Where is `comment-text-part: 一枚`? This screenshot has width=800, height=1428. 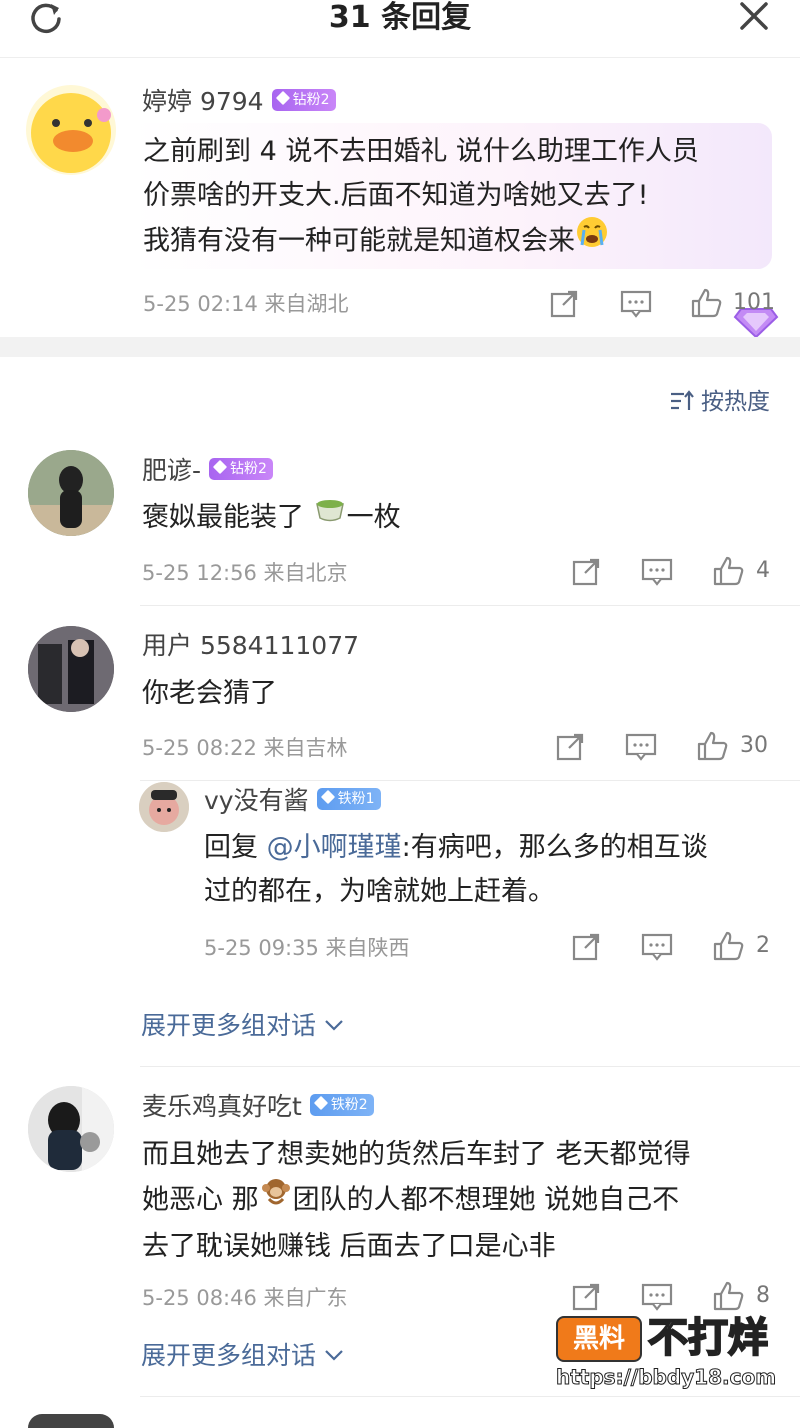 comment-text-part: 一枚 is located at coordinates (373, 517).